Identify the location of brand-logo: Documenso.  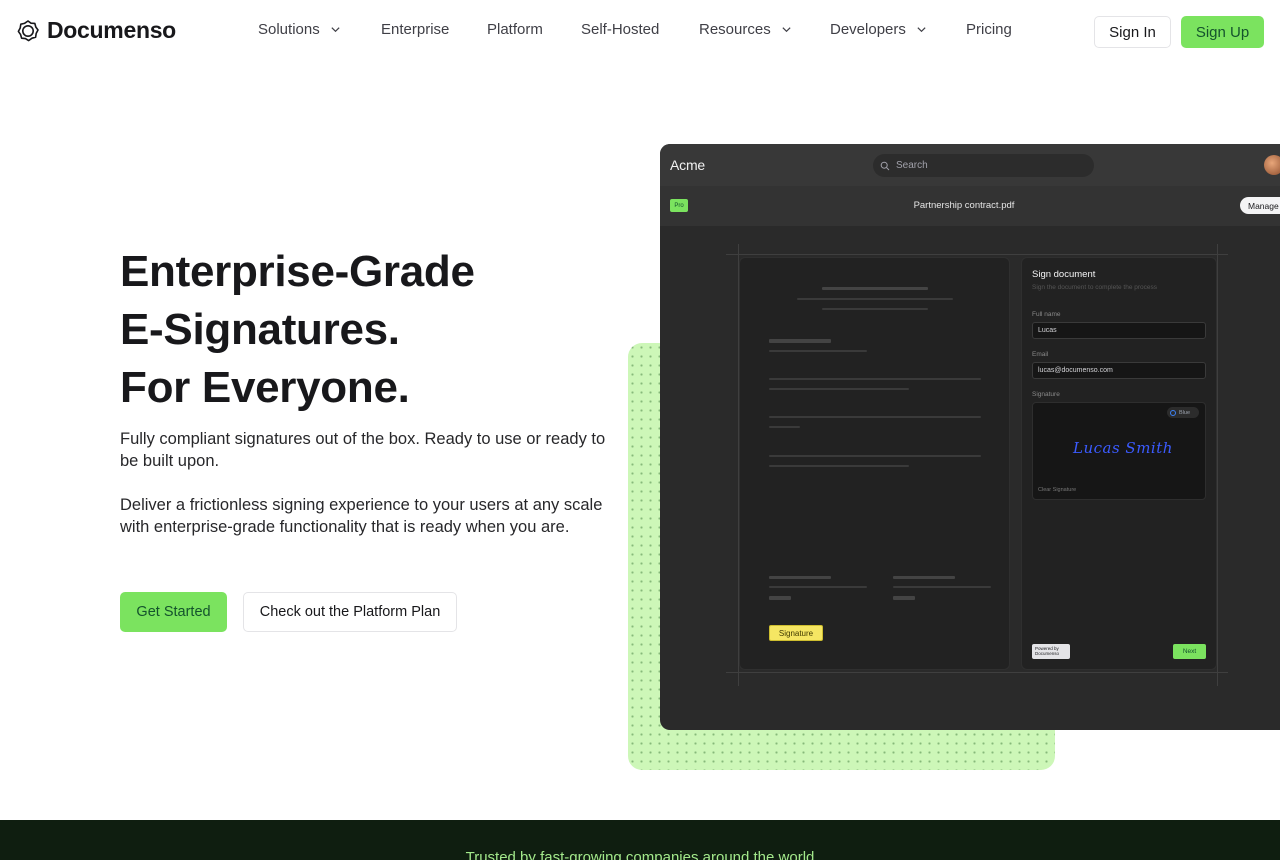
(96, 30).